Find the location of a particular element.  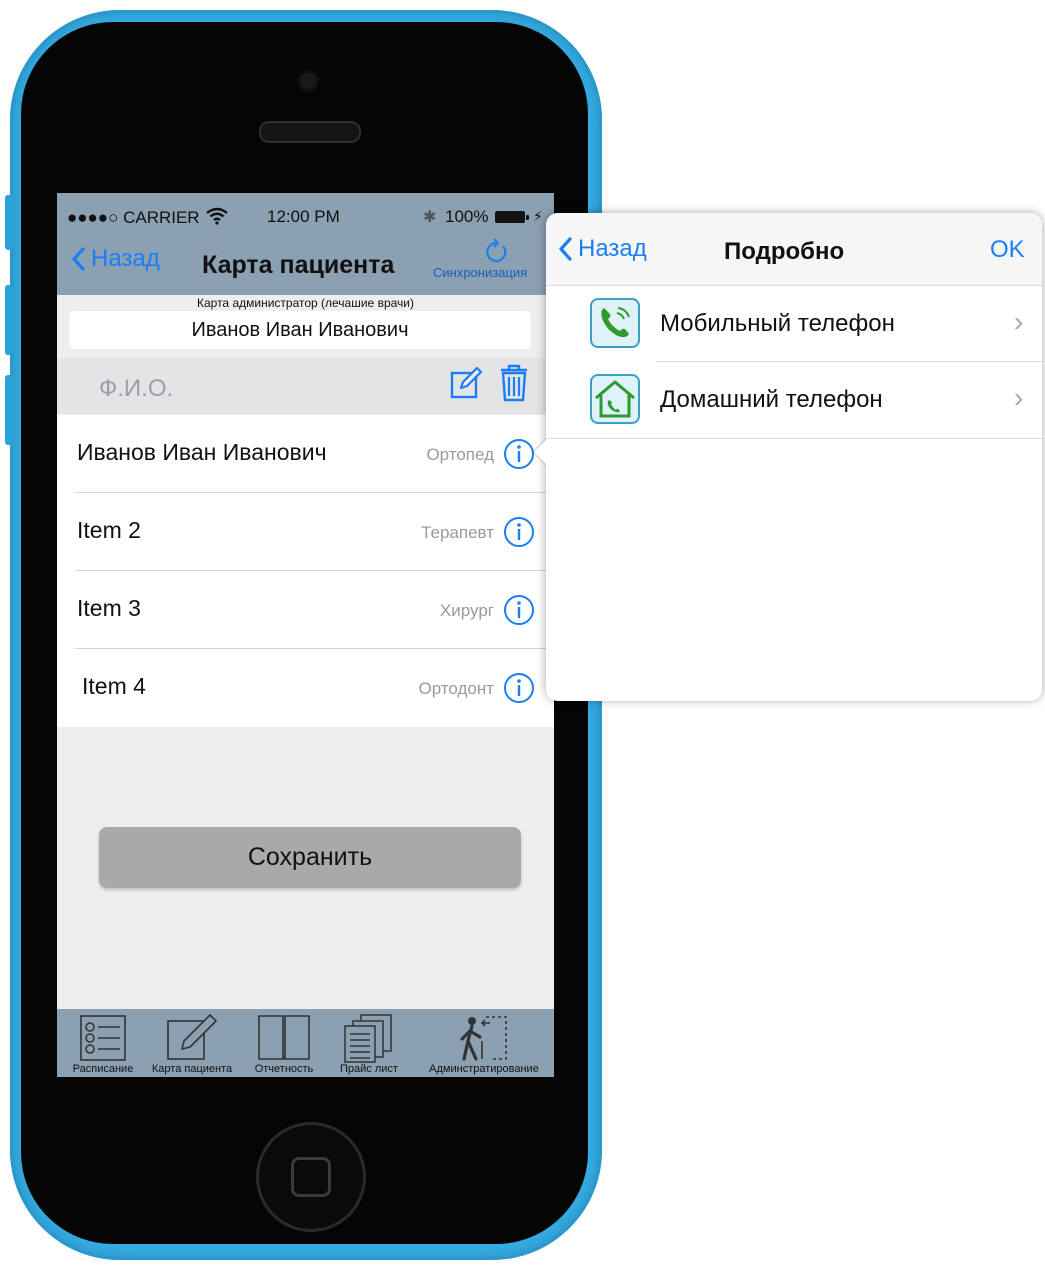

popover-title: Подробно is located at coordinates (784, 251).